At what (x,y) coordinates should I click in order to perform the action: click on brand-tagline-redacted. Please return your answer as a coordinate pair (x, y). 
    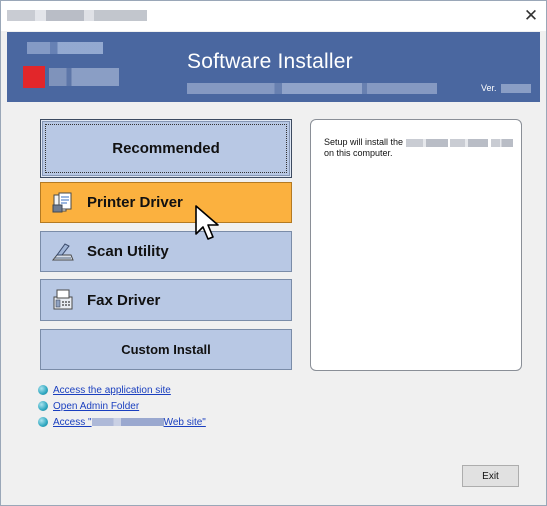
    Looking at the image, I should click on (65, 48).